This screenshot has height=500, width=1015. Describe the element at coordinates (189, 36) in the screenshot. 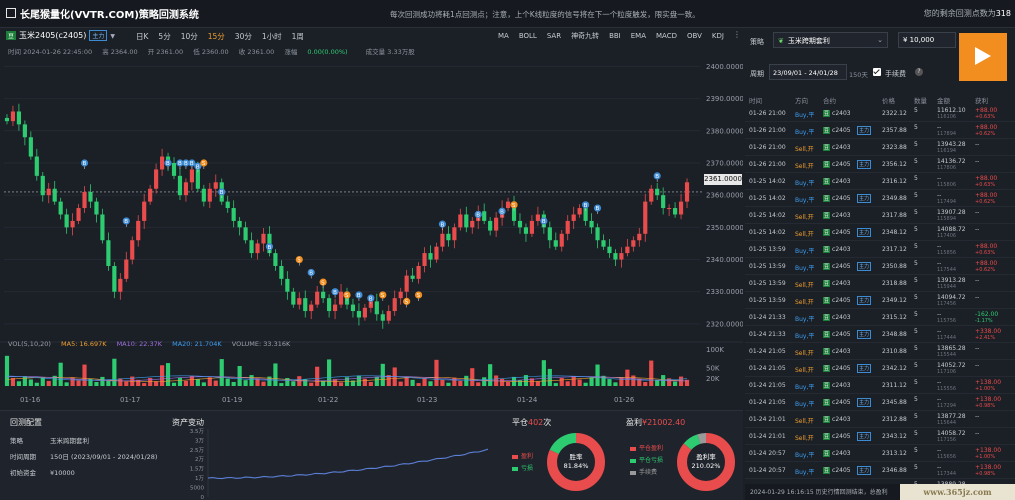

I see `period-tab: 10分` at that location.